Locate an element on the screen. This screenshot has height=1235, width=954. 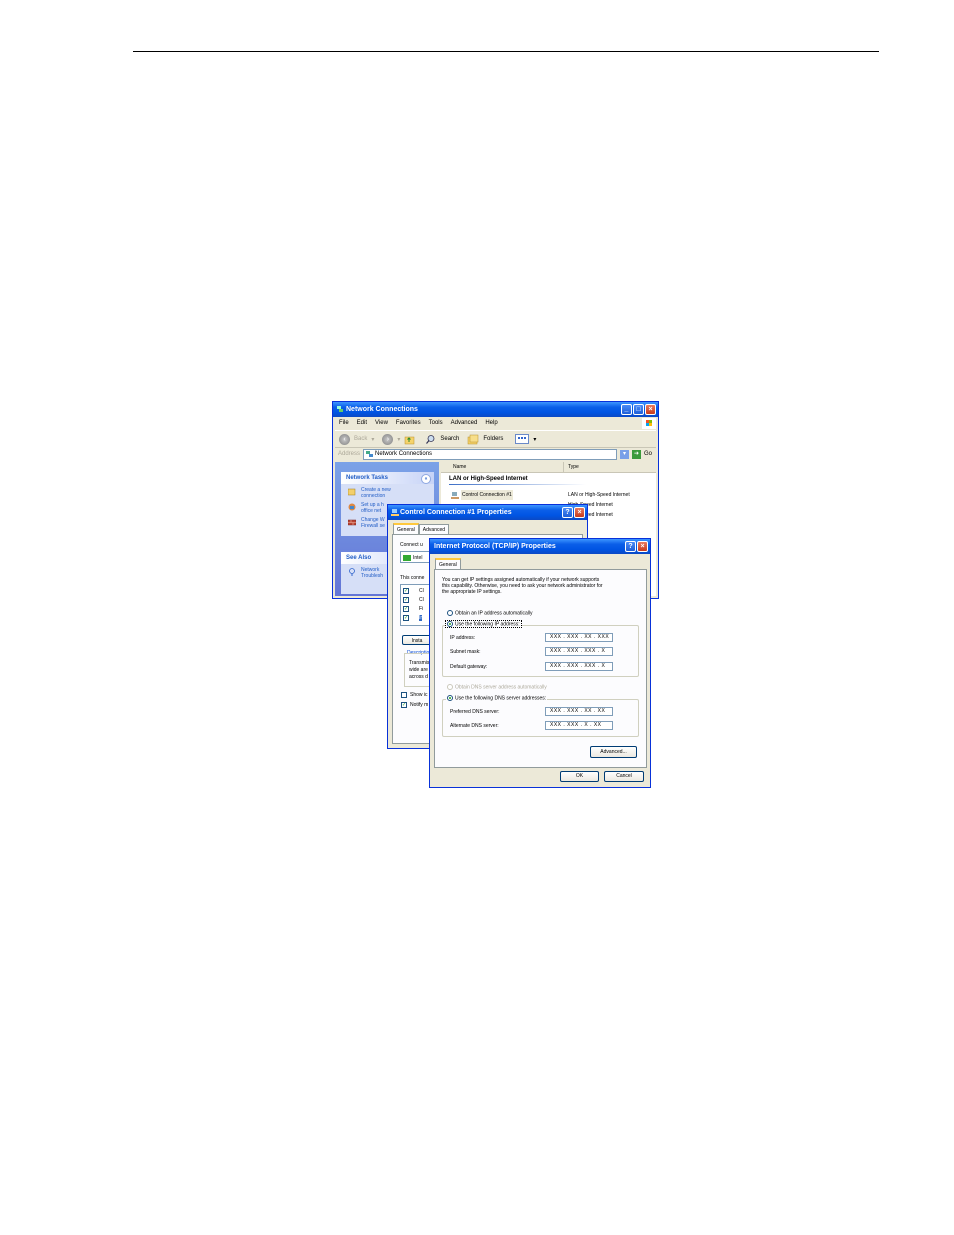
lan-connection-icon is located at coordinates (455, 495).